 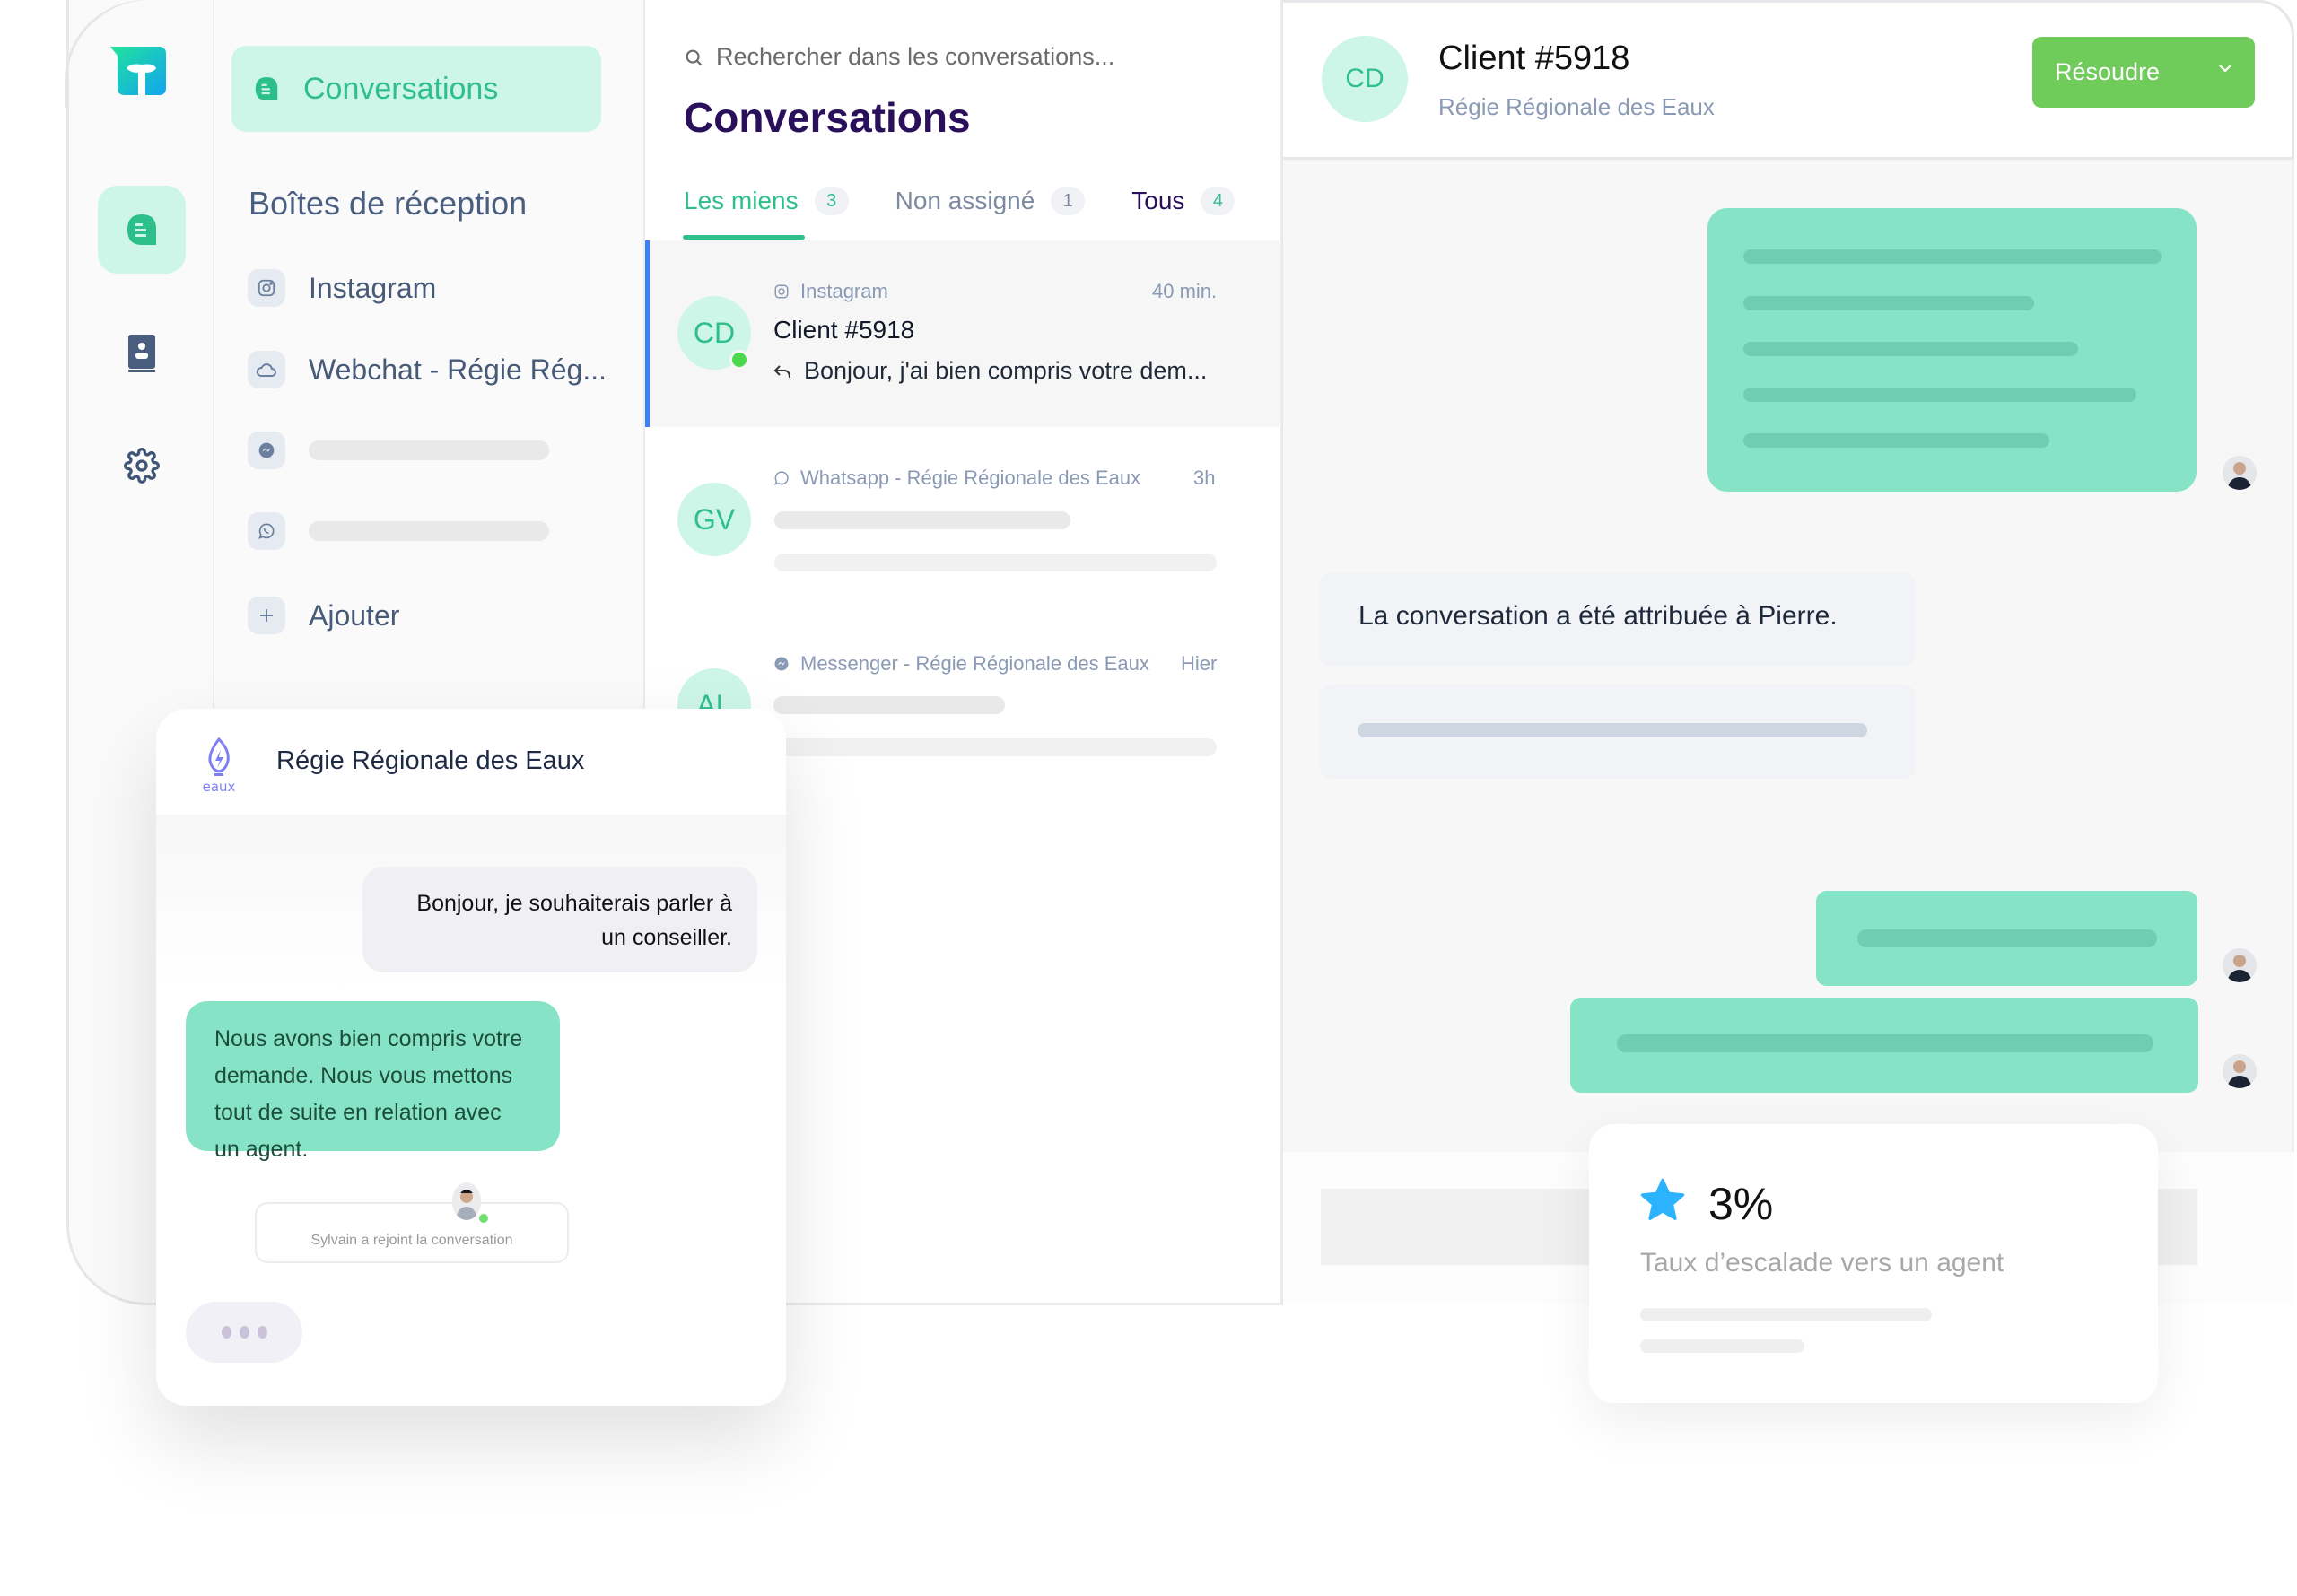 I want to click on sidebar-item-label: Conversations, so click(x=401, y=88).